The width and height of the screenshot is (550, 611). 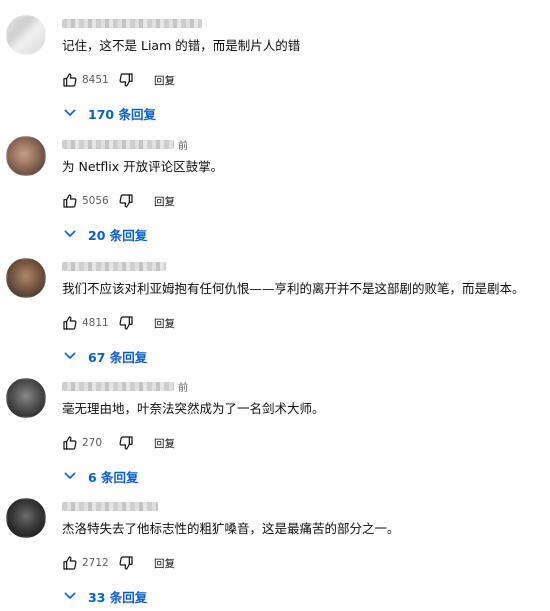 I want to click on comment-text: 我们不应该对利亚姆抱有任何仇恨——亨利的离开并不是这部剧的败笔，而是剧本。, so click(x=293, y=288).